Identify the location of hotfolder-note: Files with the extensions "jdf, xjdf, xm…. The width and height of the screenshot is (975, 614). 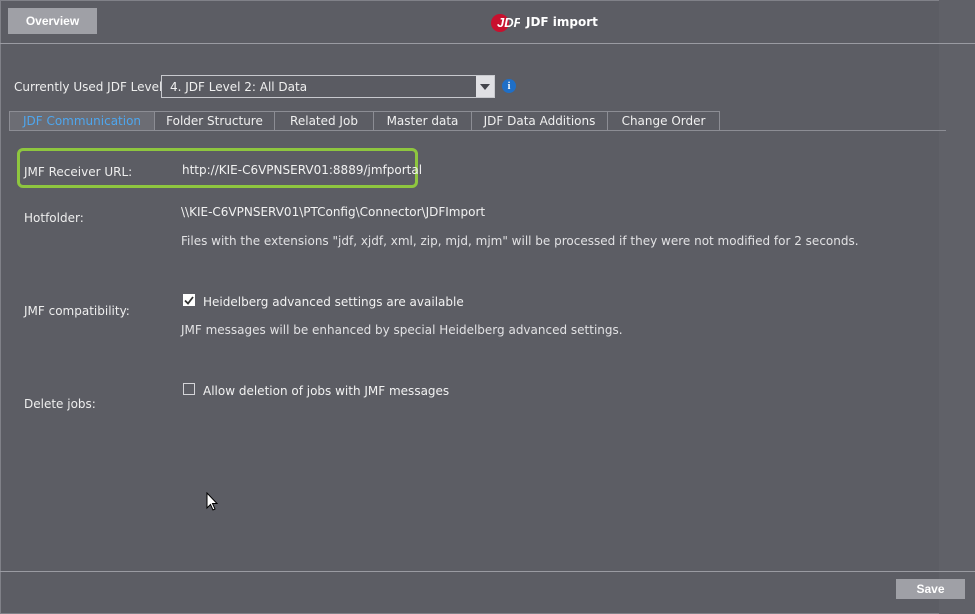
(520, 241).